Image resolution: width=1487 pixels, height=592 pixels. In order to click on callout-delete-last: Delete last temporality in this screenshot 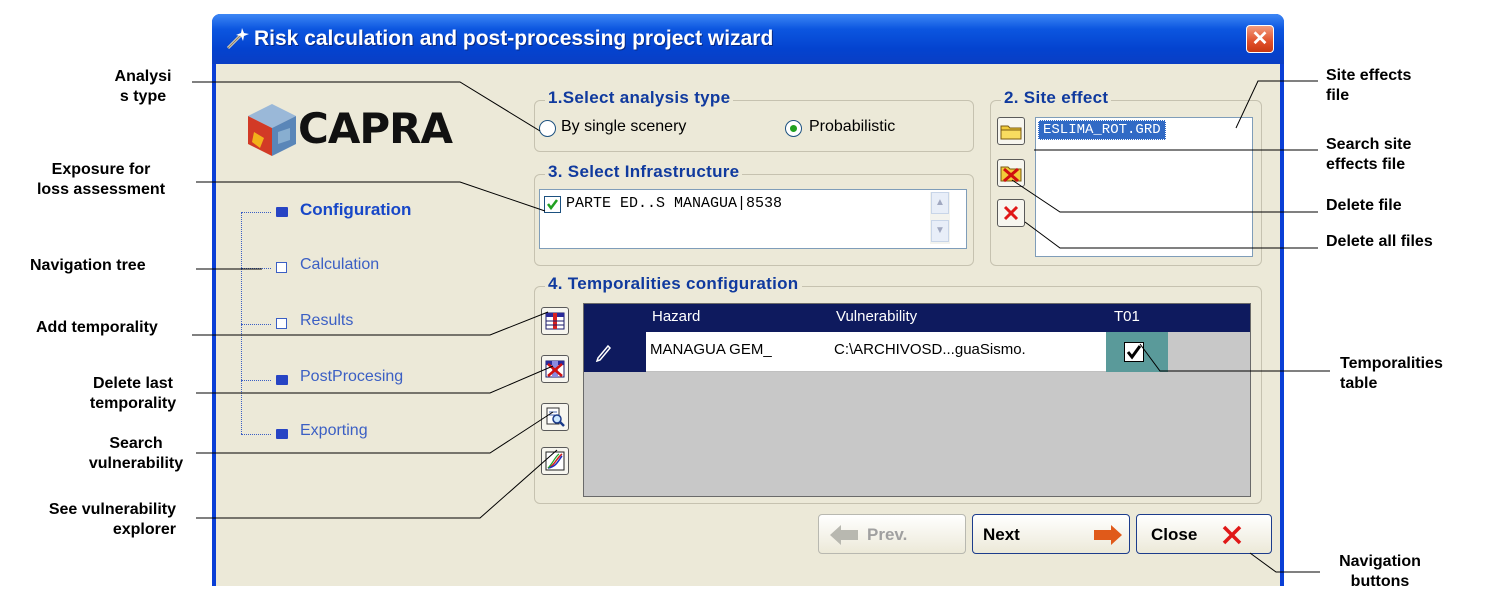, I will do `click(133, 393)`.